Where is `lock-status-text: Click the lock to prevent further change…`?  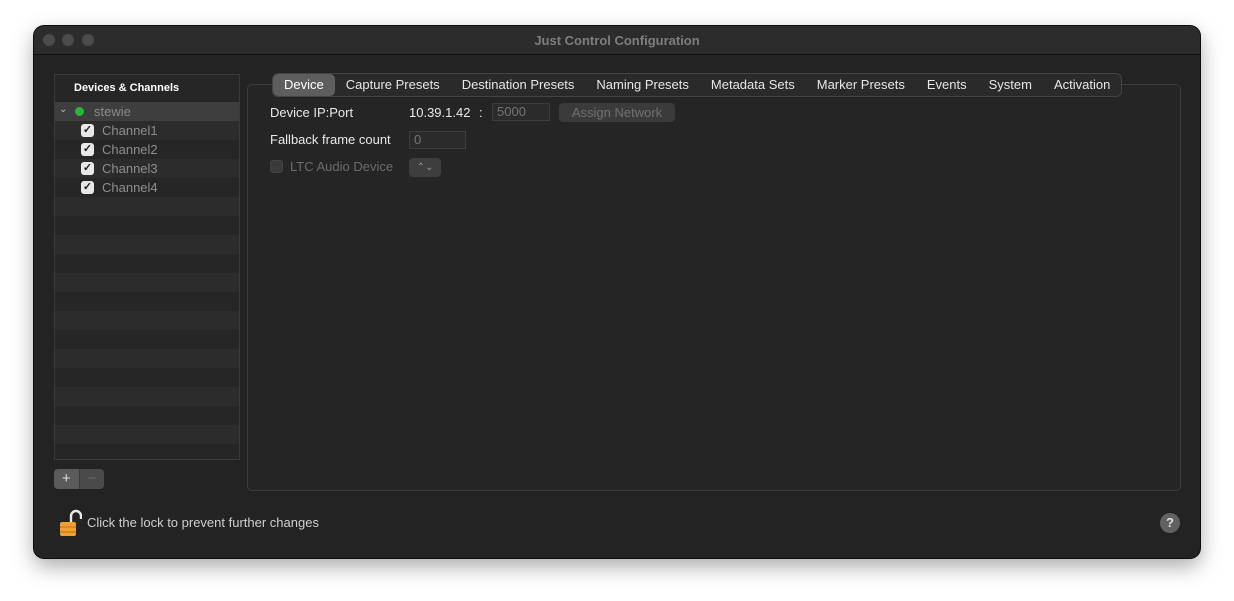
lock-status-text: Click the lock to prevent further change… is located at coordinates (203, 522).